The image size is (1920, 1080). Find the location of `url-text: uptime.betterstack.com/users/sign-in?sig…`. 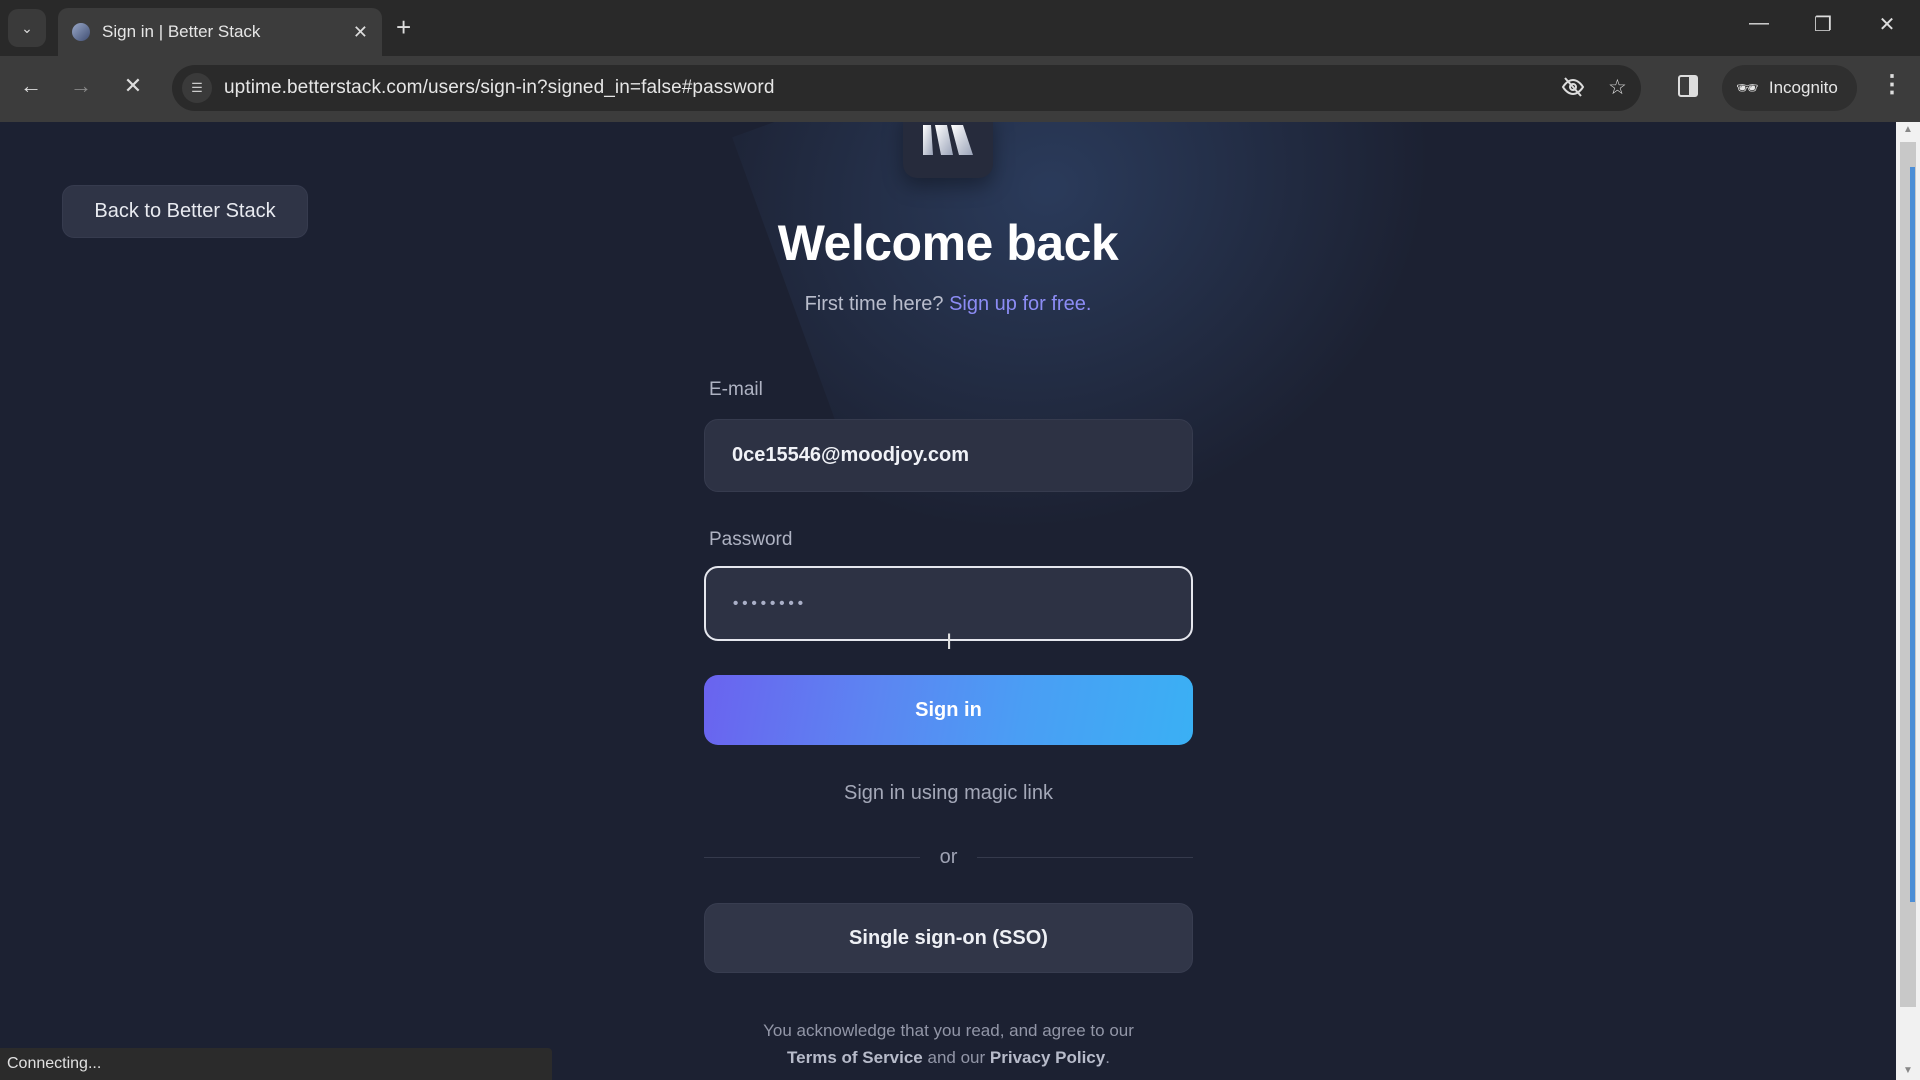

url-text: uptime.betterstack.com/users/sign-in?sig… is located at coordinates (499, 88).